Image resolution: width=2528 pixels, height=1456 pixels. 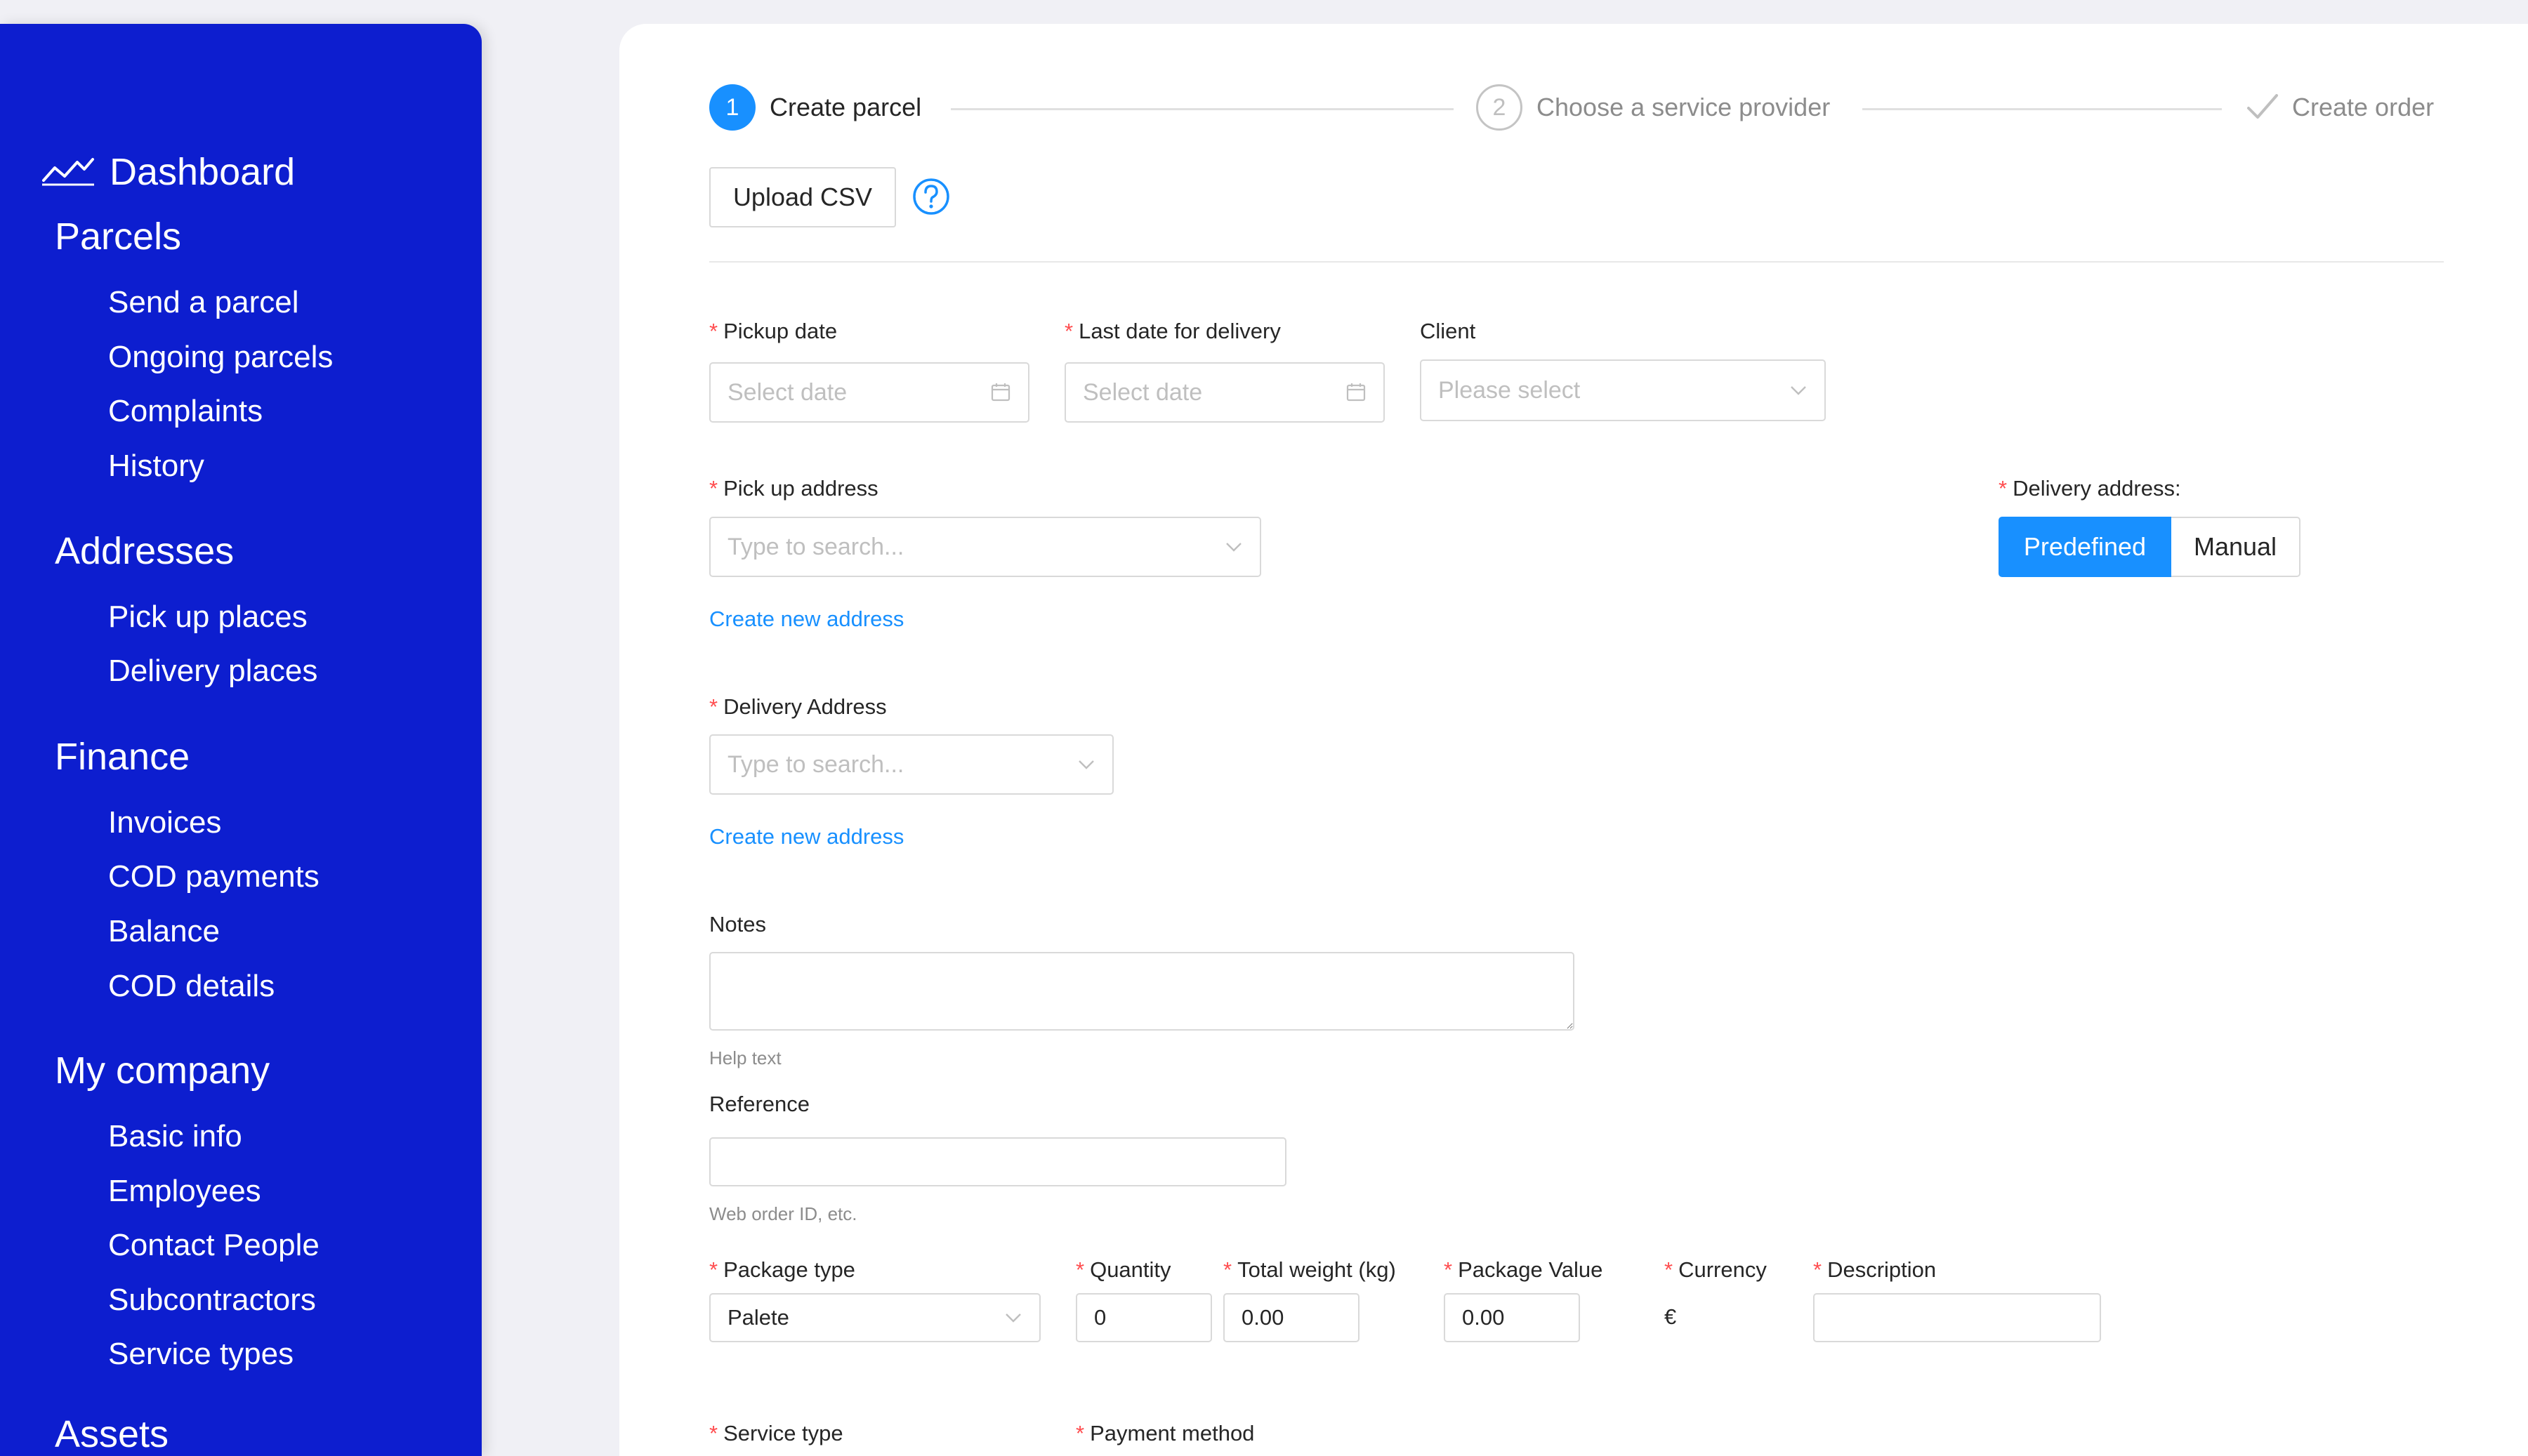 What do you see at coordinates (1173, 331) in the screenshot?
I see `last-delivery-date-label: * Last date for delivery` at bounding box center [1173, 331].